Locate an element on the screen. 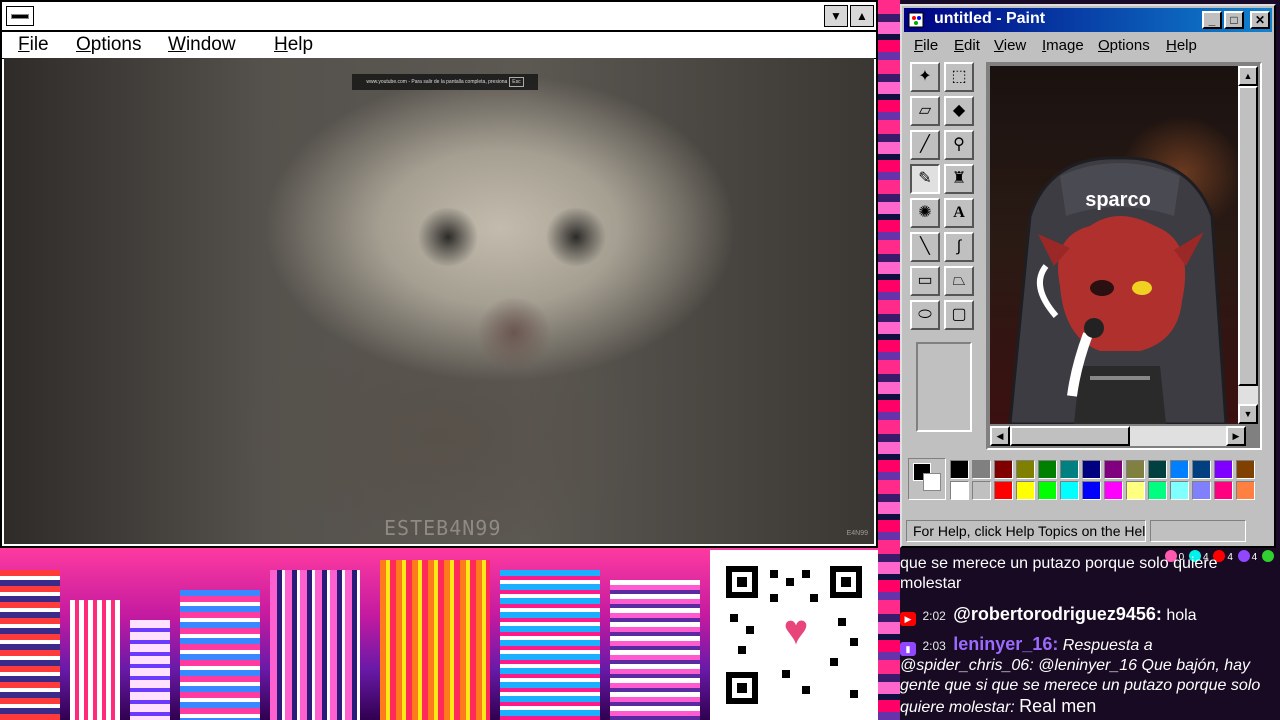 The image size is (1280, 720). youtube-icon: ▶ is located at coordinates (908, 619).